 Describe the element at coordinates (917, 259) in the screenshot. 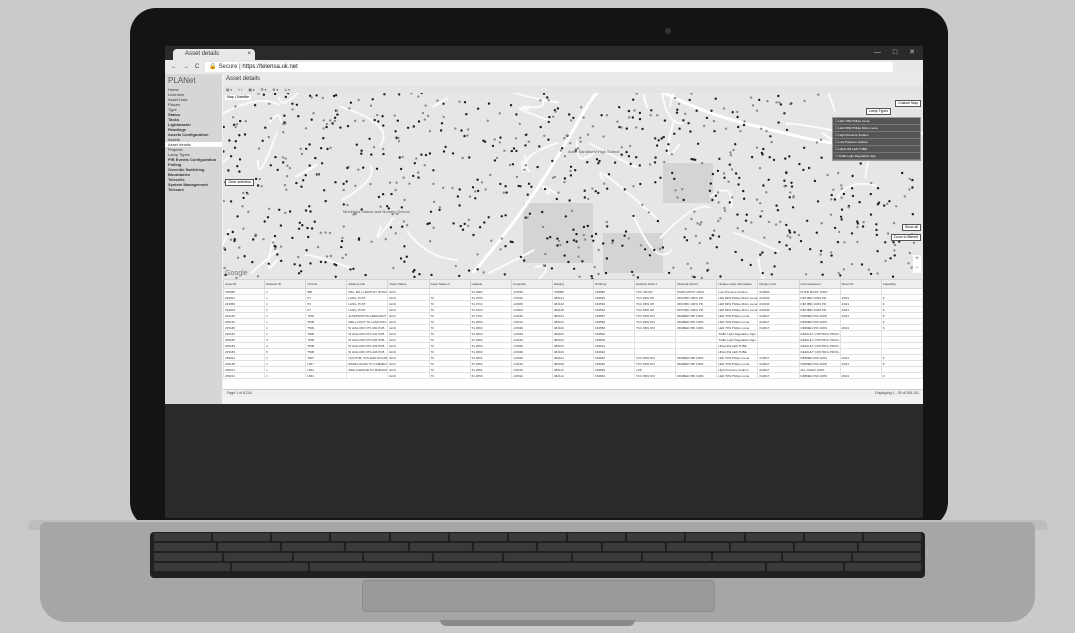

I see `zoom-in-button: +` at that location.